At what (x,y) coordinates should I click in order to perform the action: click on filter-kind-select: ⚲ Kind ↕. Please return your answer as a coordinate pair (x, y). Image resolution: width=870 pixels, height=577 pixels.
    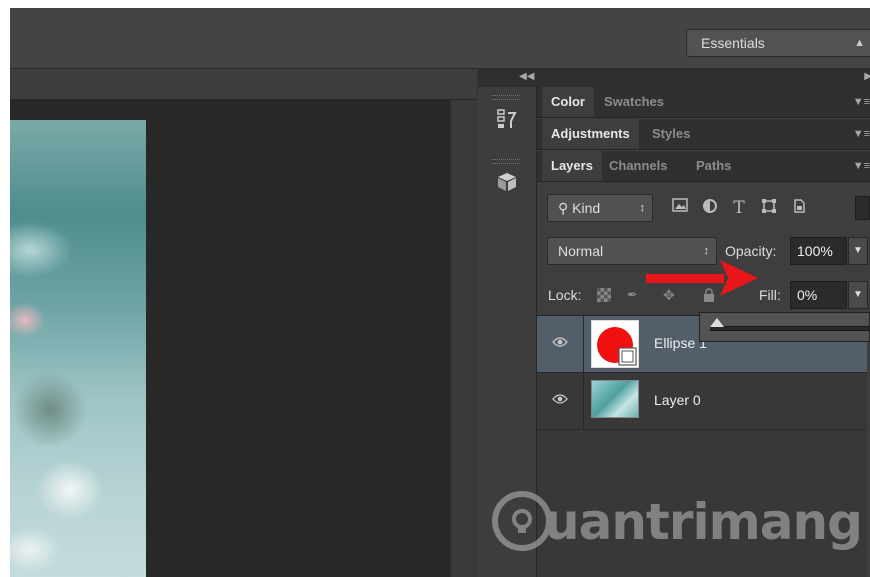
    Looking at the image, I should click on (600, 208).